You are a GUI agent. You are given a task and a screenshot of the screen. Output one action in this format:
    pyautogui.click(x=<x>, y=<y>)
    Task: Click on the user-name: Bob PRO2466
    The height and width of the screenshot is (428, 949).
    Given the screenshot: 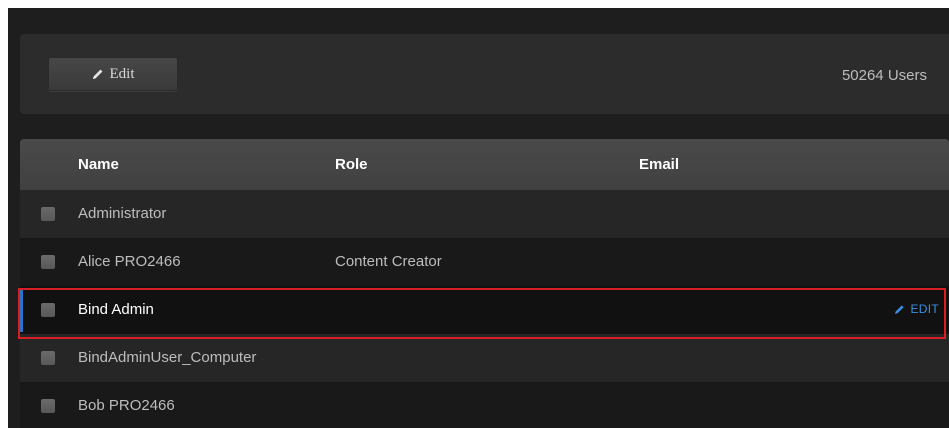 What is the action you would take?
    pyautogui.click(x=126, y=405)
    